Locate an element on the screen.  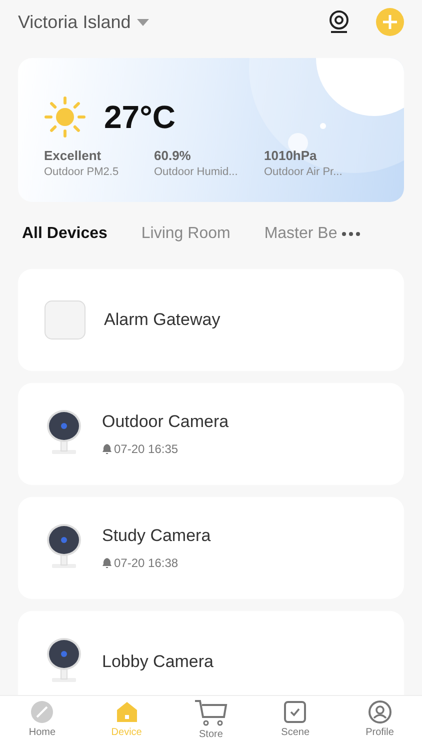
cart-icon is located at coordinates (211, 713).